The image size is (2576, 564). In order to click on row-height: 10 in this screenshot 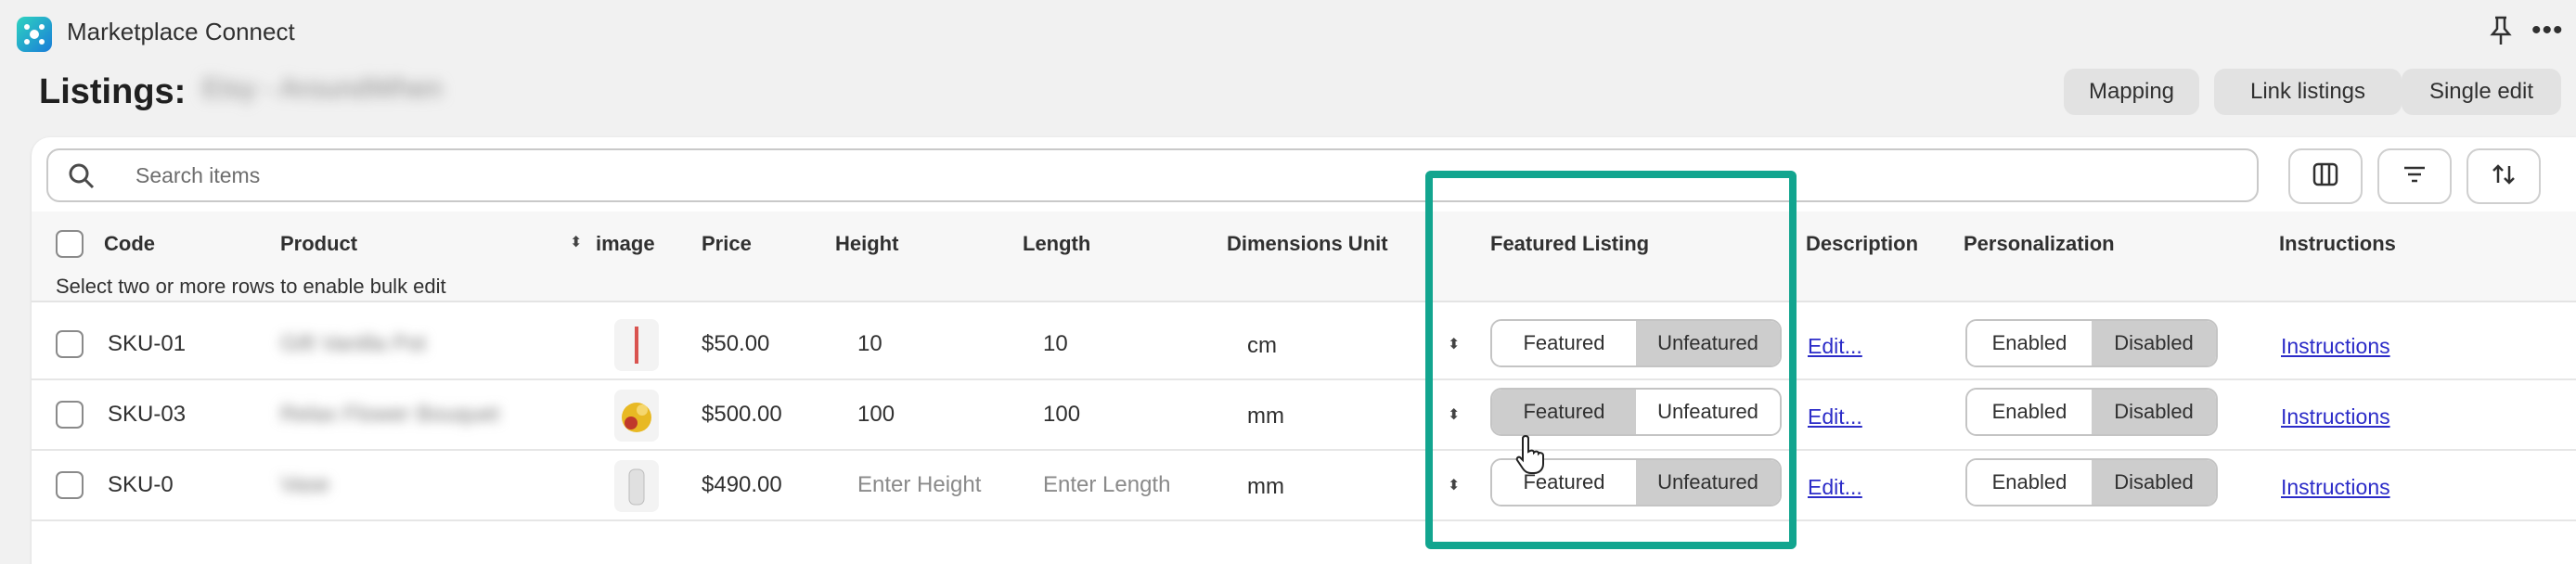, I will do `click(870, 344)`.